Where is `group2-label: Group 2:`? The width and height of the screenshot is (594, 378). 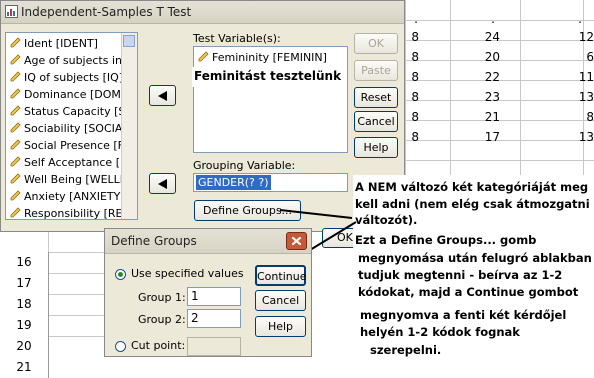
group2-label: Group 2: is located at coordinates (162, 319).